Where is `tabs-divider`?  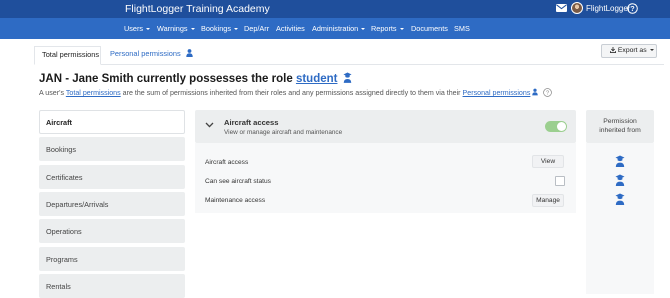 tabs-divider is located at coordinates (349, 64).